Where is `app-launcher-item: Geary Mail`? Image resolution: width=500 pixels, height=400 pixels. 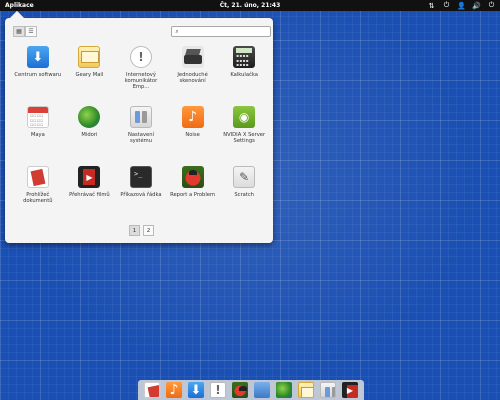 app-launcher-item: Geary Mail is located at coordinates (90, 76).